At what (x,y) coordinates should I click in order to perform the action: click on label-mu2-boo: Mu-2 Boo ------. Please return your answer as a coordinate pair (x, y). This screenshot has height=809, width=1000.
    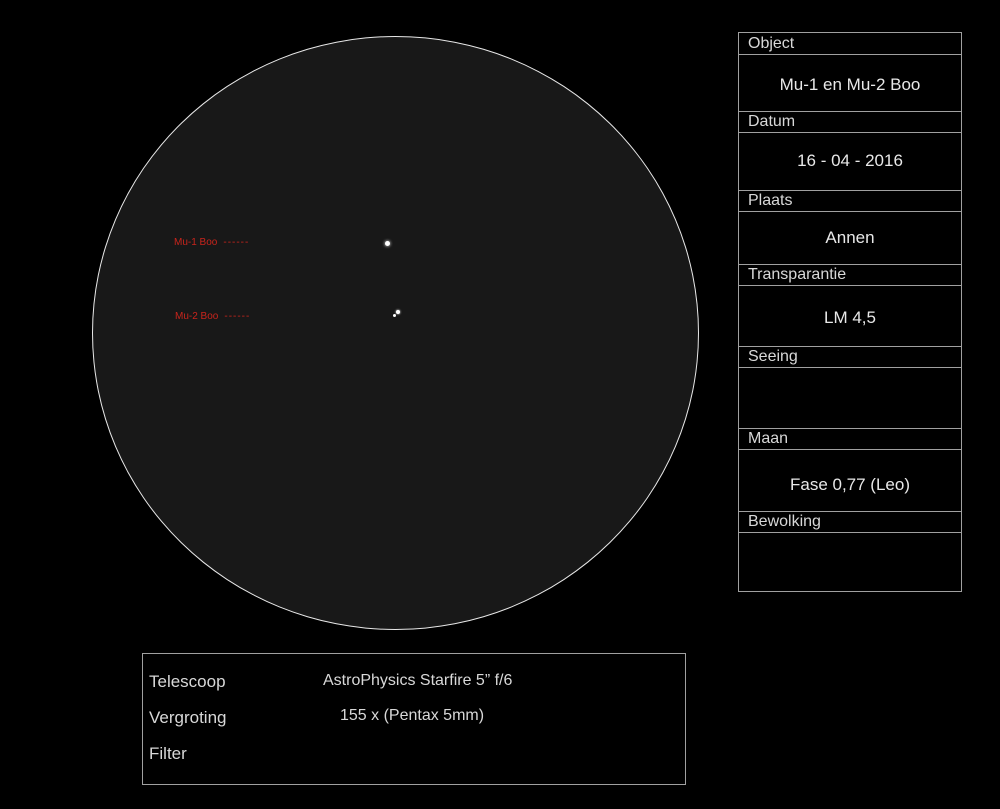
    Looking at the image, I should click on (212, 316).